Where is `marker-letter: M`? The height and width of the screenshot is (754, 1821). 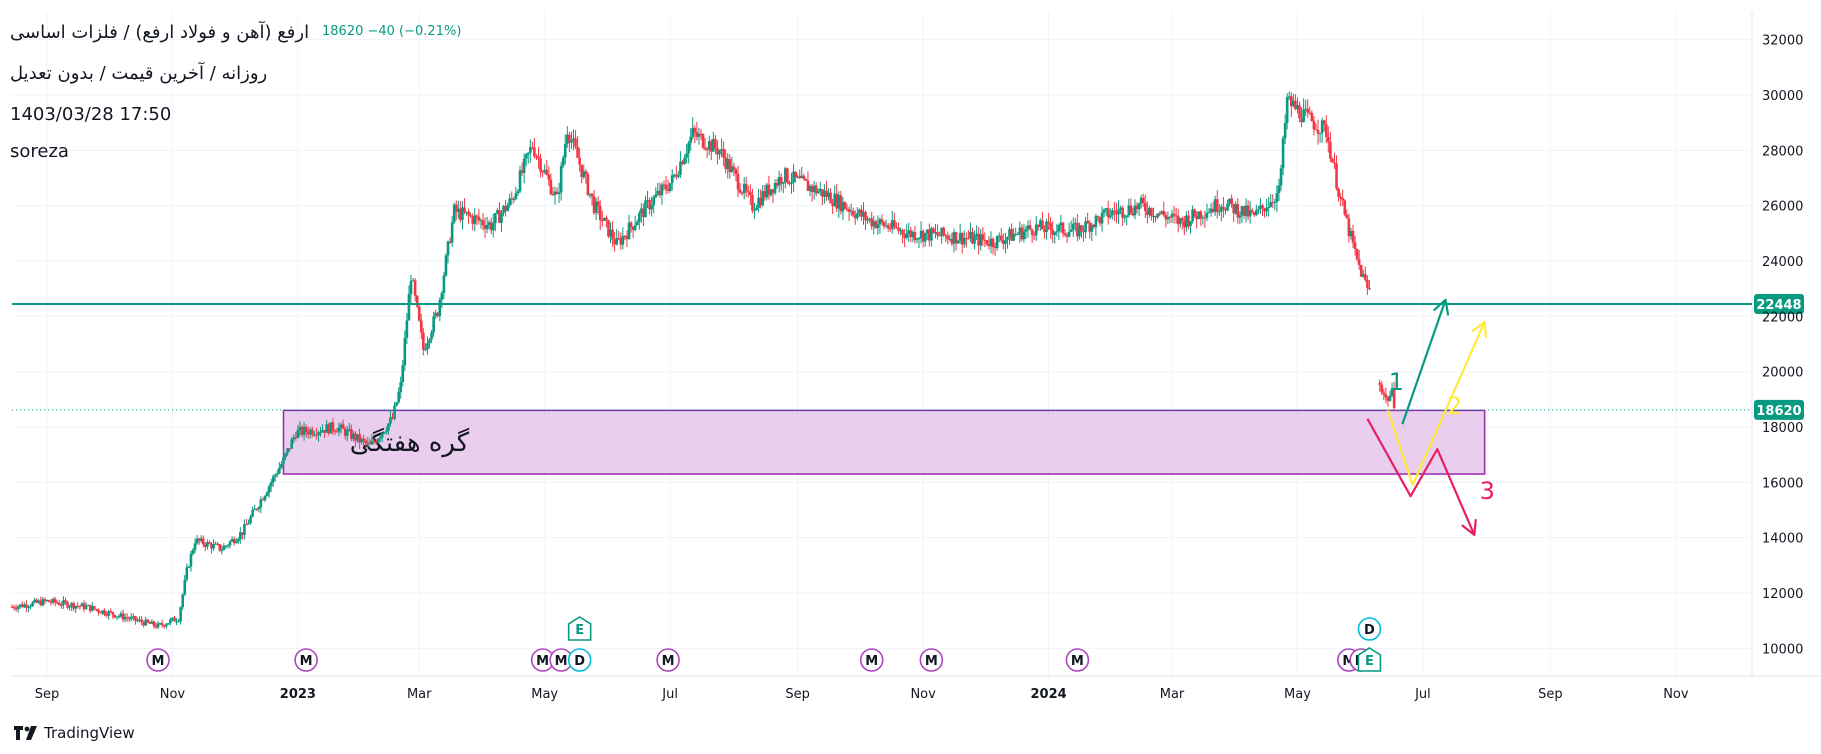 marker-letter: M is located at coordinates (561, 661).